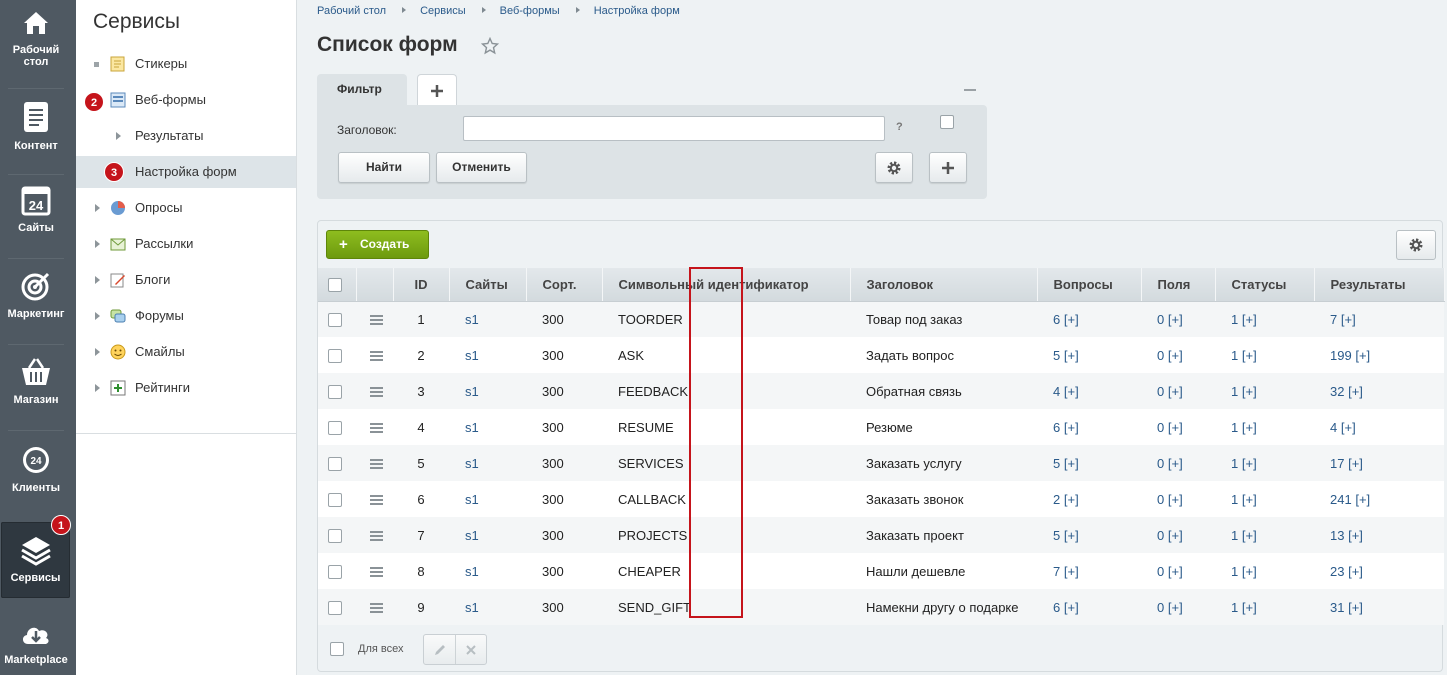 This screenshot has height=675, width=1447. I want to click on breadcrumb-link: Настройка форм, so click(637, 11).